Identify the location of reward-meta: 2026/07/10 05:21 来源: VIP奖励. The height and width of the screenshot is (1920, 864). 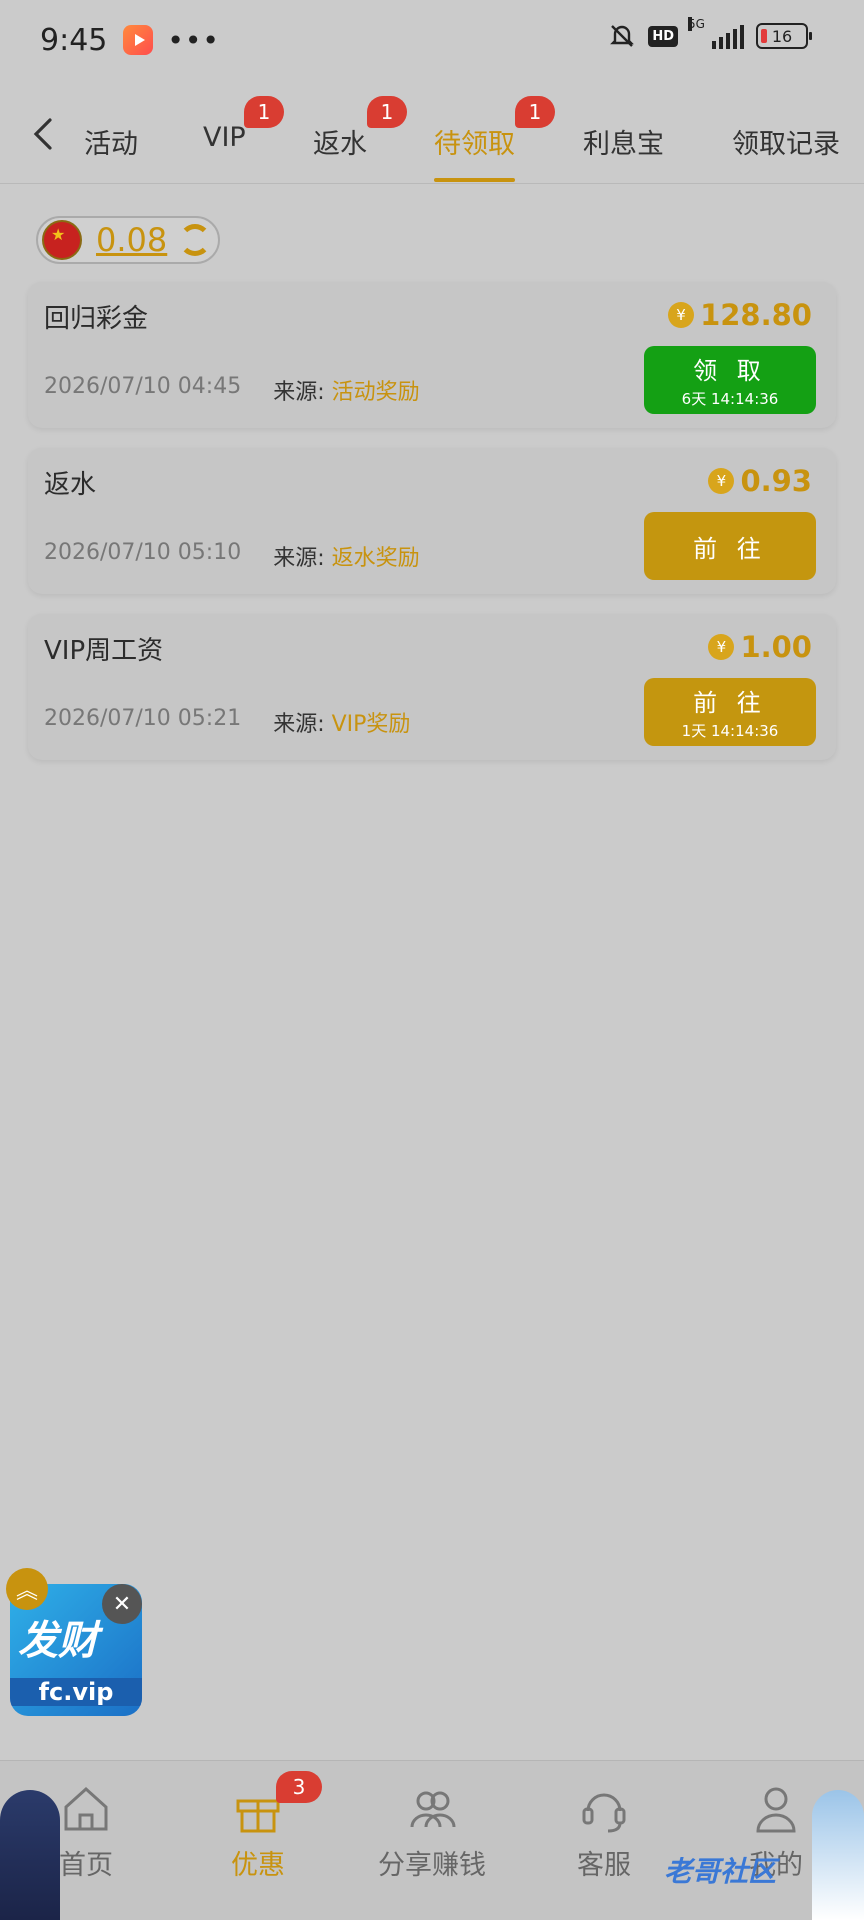
(227, 722).